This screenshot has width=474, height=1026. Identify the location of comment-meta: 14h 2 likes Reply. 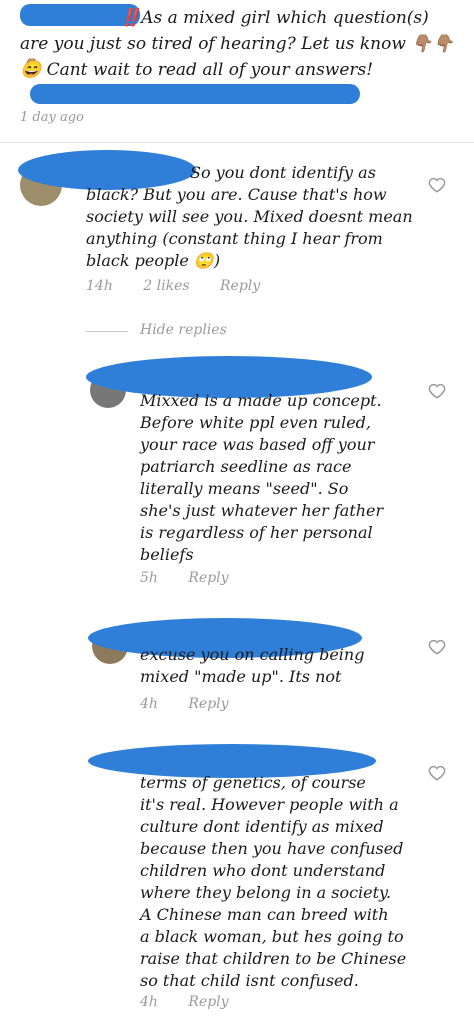
(173, 286).